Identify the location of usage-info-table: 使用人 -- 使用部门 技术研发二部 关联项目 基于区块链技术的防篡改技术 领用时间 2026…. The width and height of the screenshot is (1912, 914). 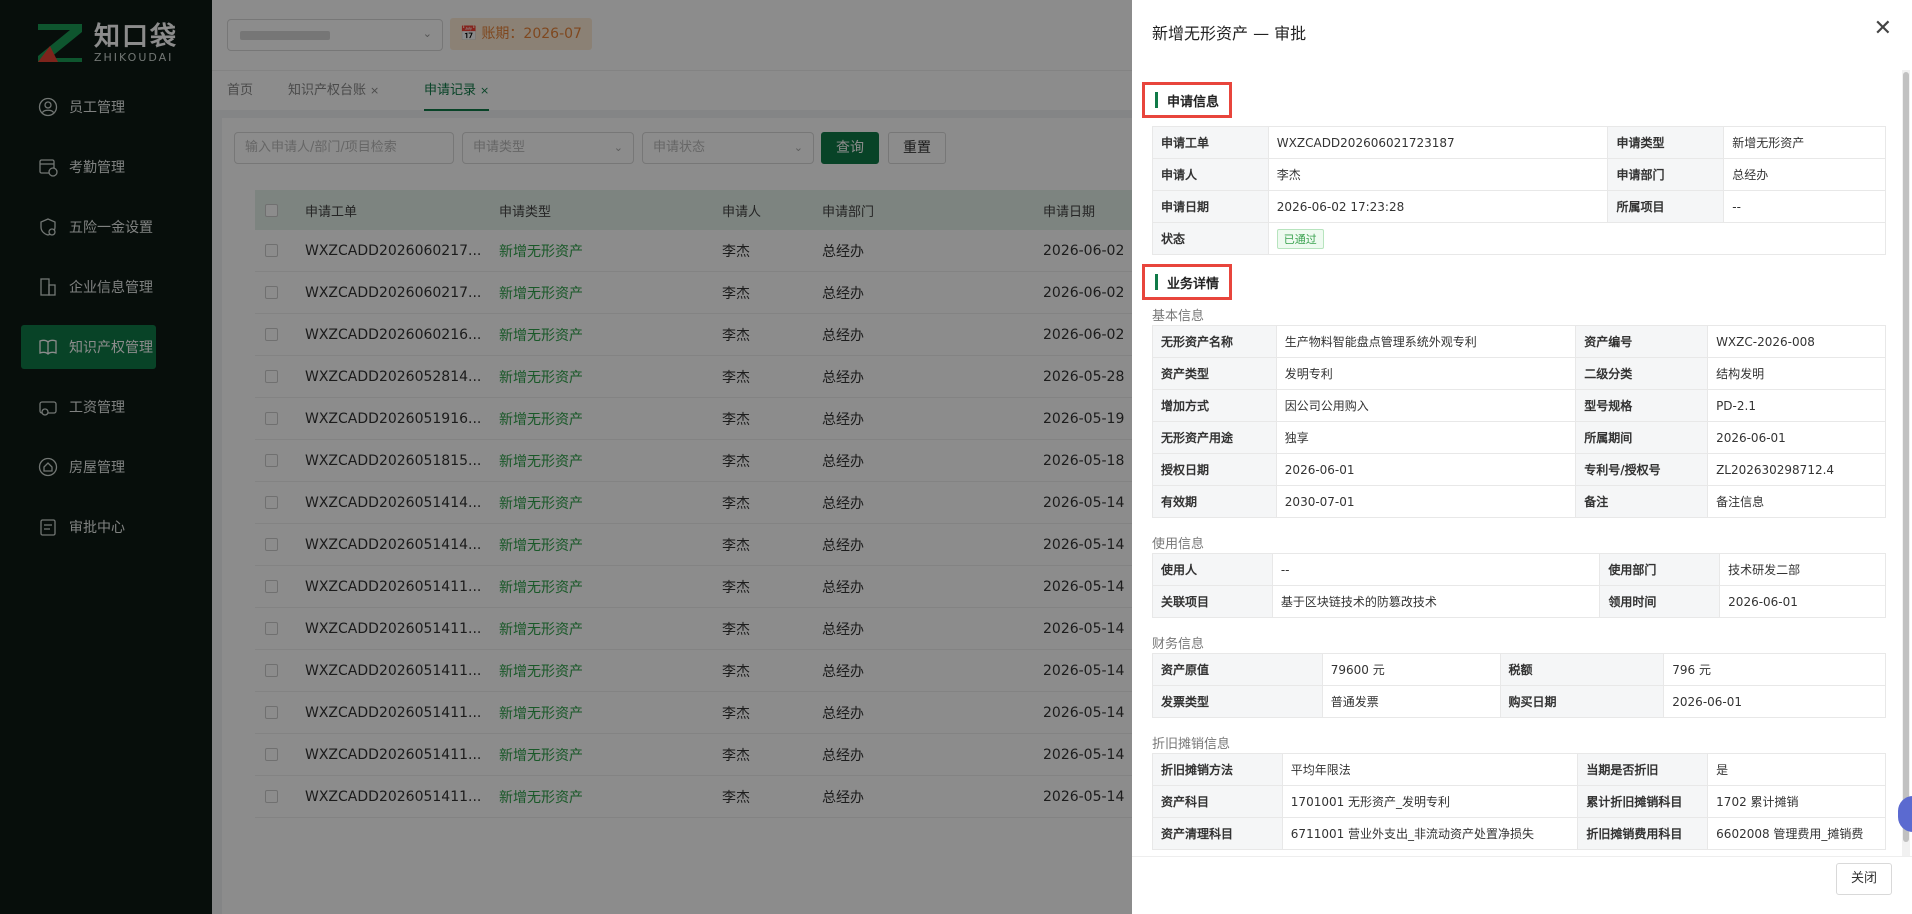
(1519, 585).